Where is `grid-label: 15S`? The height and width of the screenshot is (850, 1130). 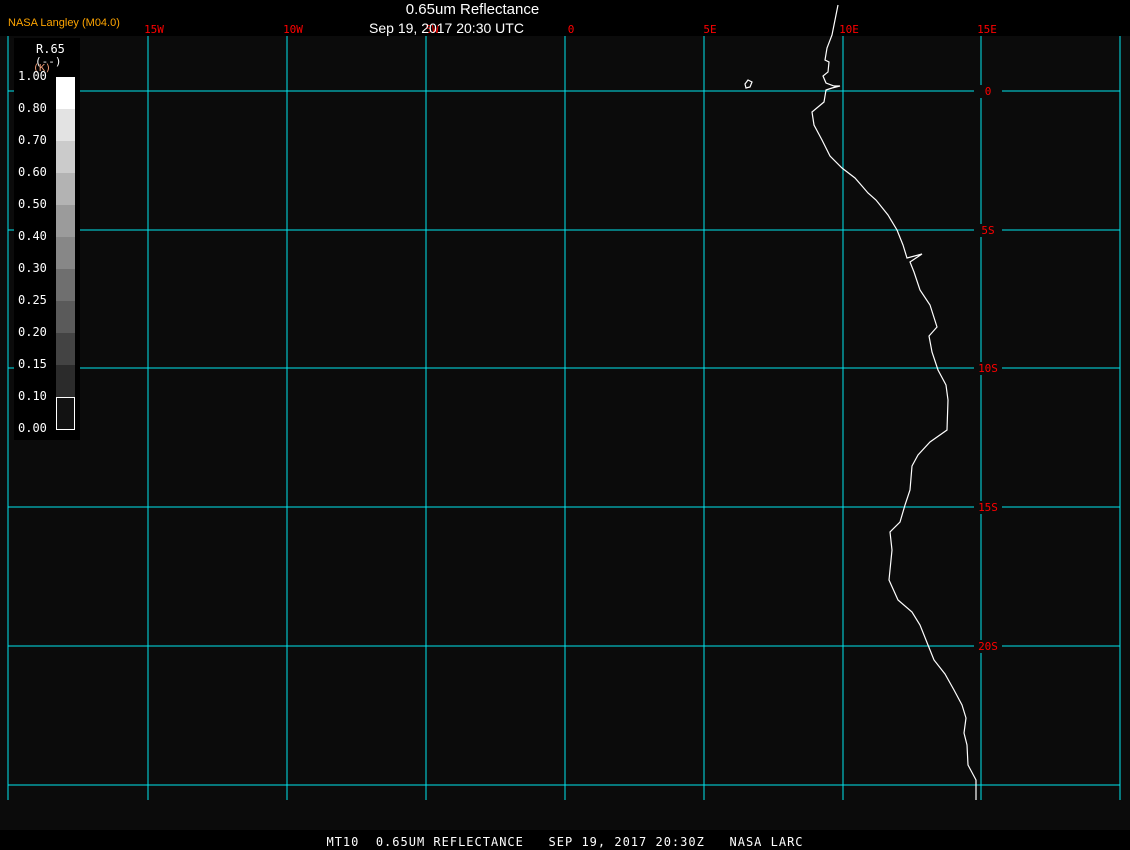 grid-label: 15S is located at coordinates (988, 507).